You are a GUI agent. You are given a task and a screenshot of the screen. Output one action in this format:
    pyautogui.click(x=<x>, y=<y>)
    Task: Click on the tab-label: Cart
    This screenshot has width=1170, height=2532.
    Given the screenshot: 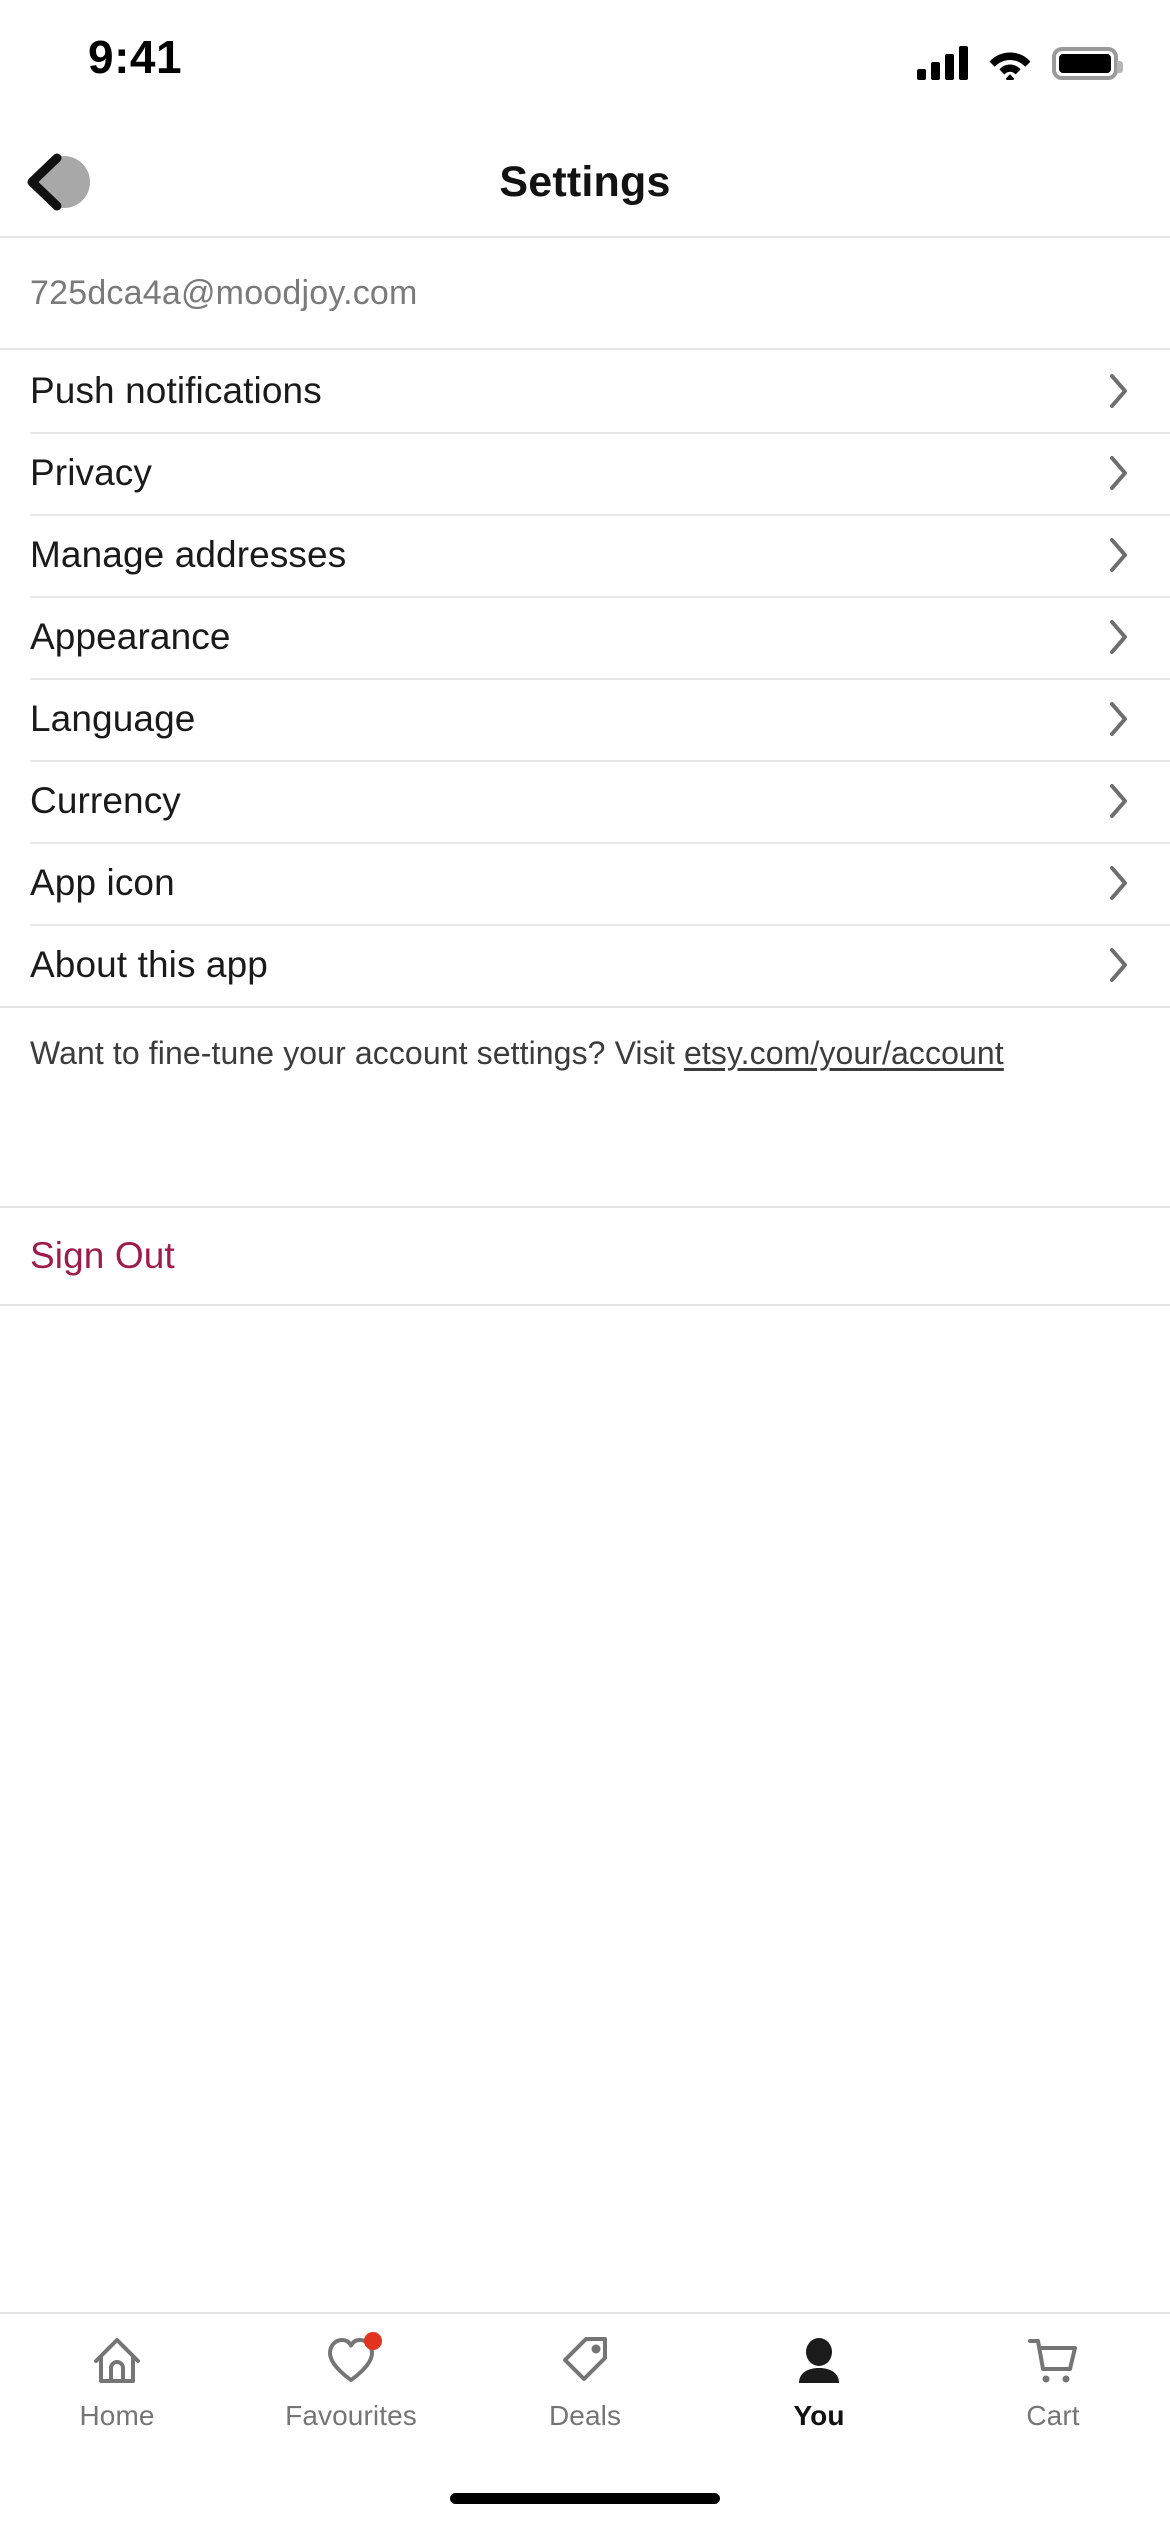 What is the action you would take?
    pyautogui.click(x=1053, y=2415)
    